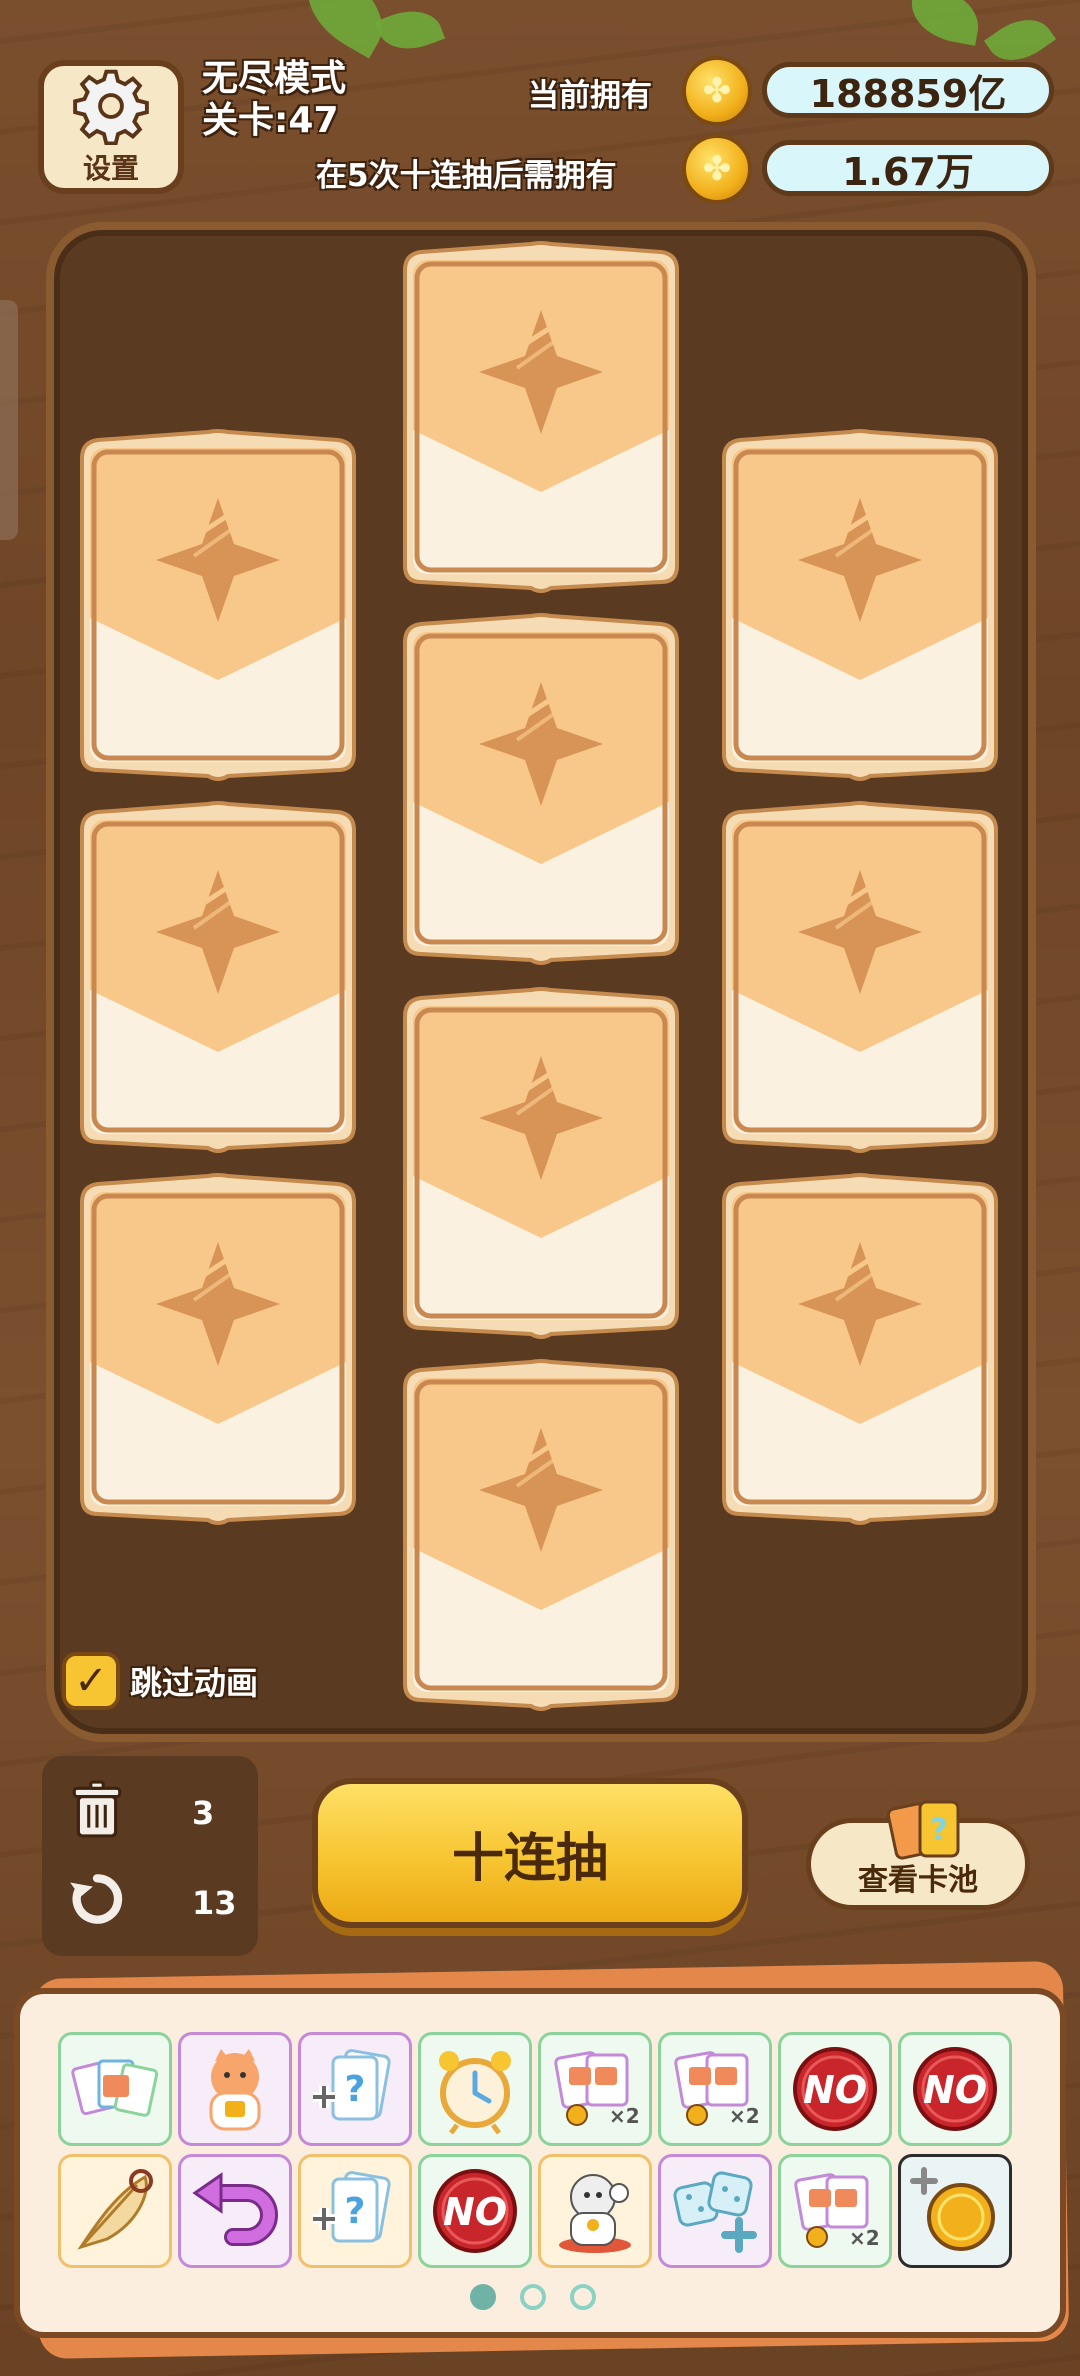  I want to click on ten-draw-button: 十连抽, so click(530, 1853).